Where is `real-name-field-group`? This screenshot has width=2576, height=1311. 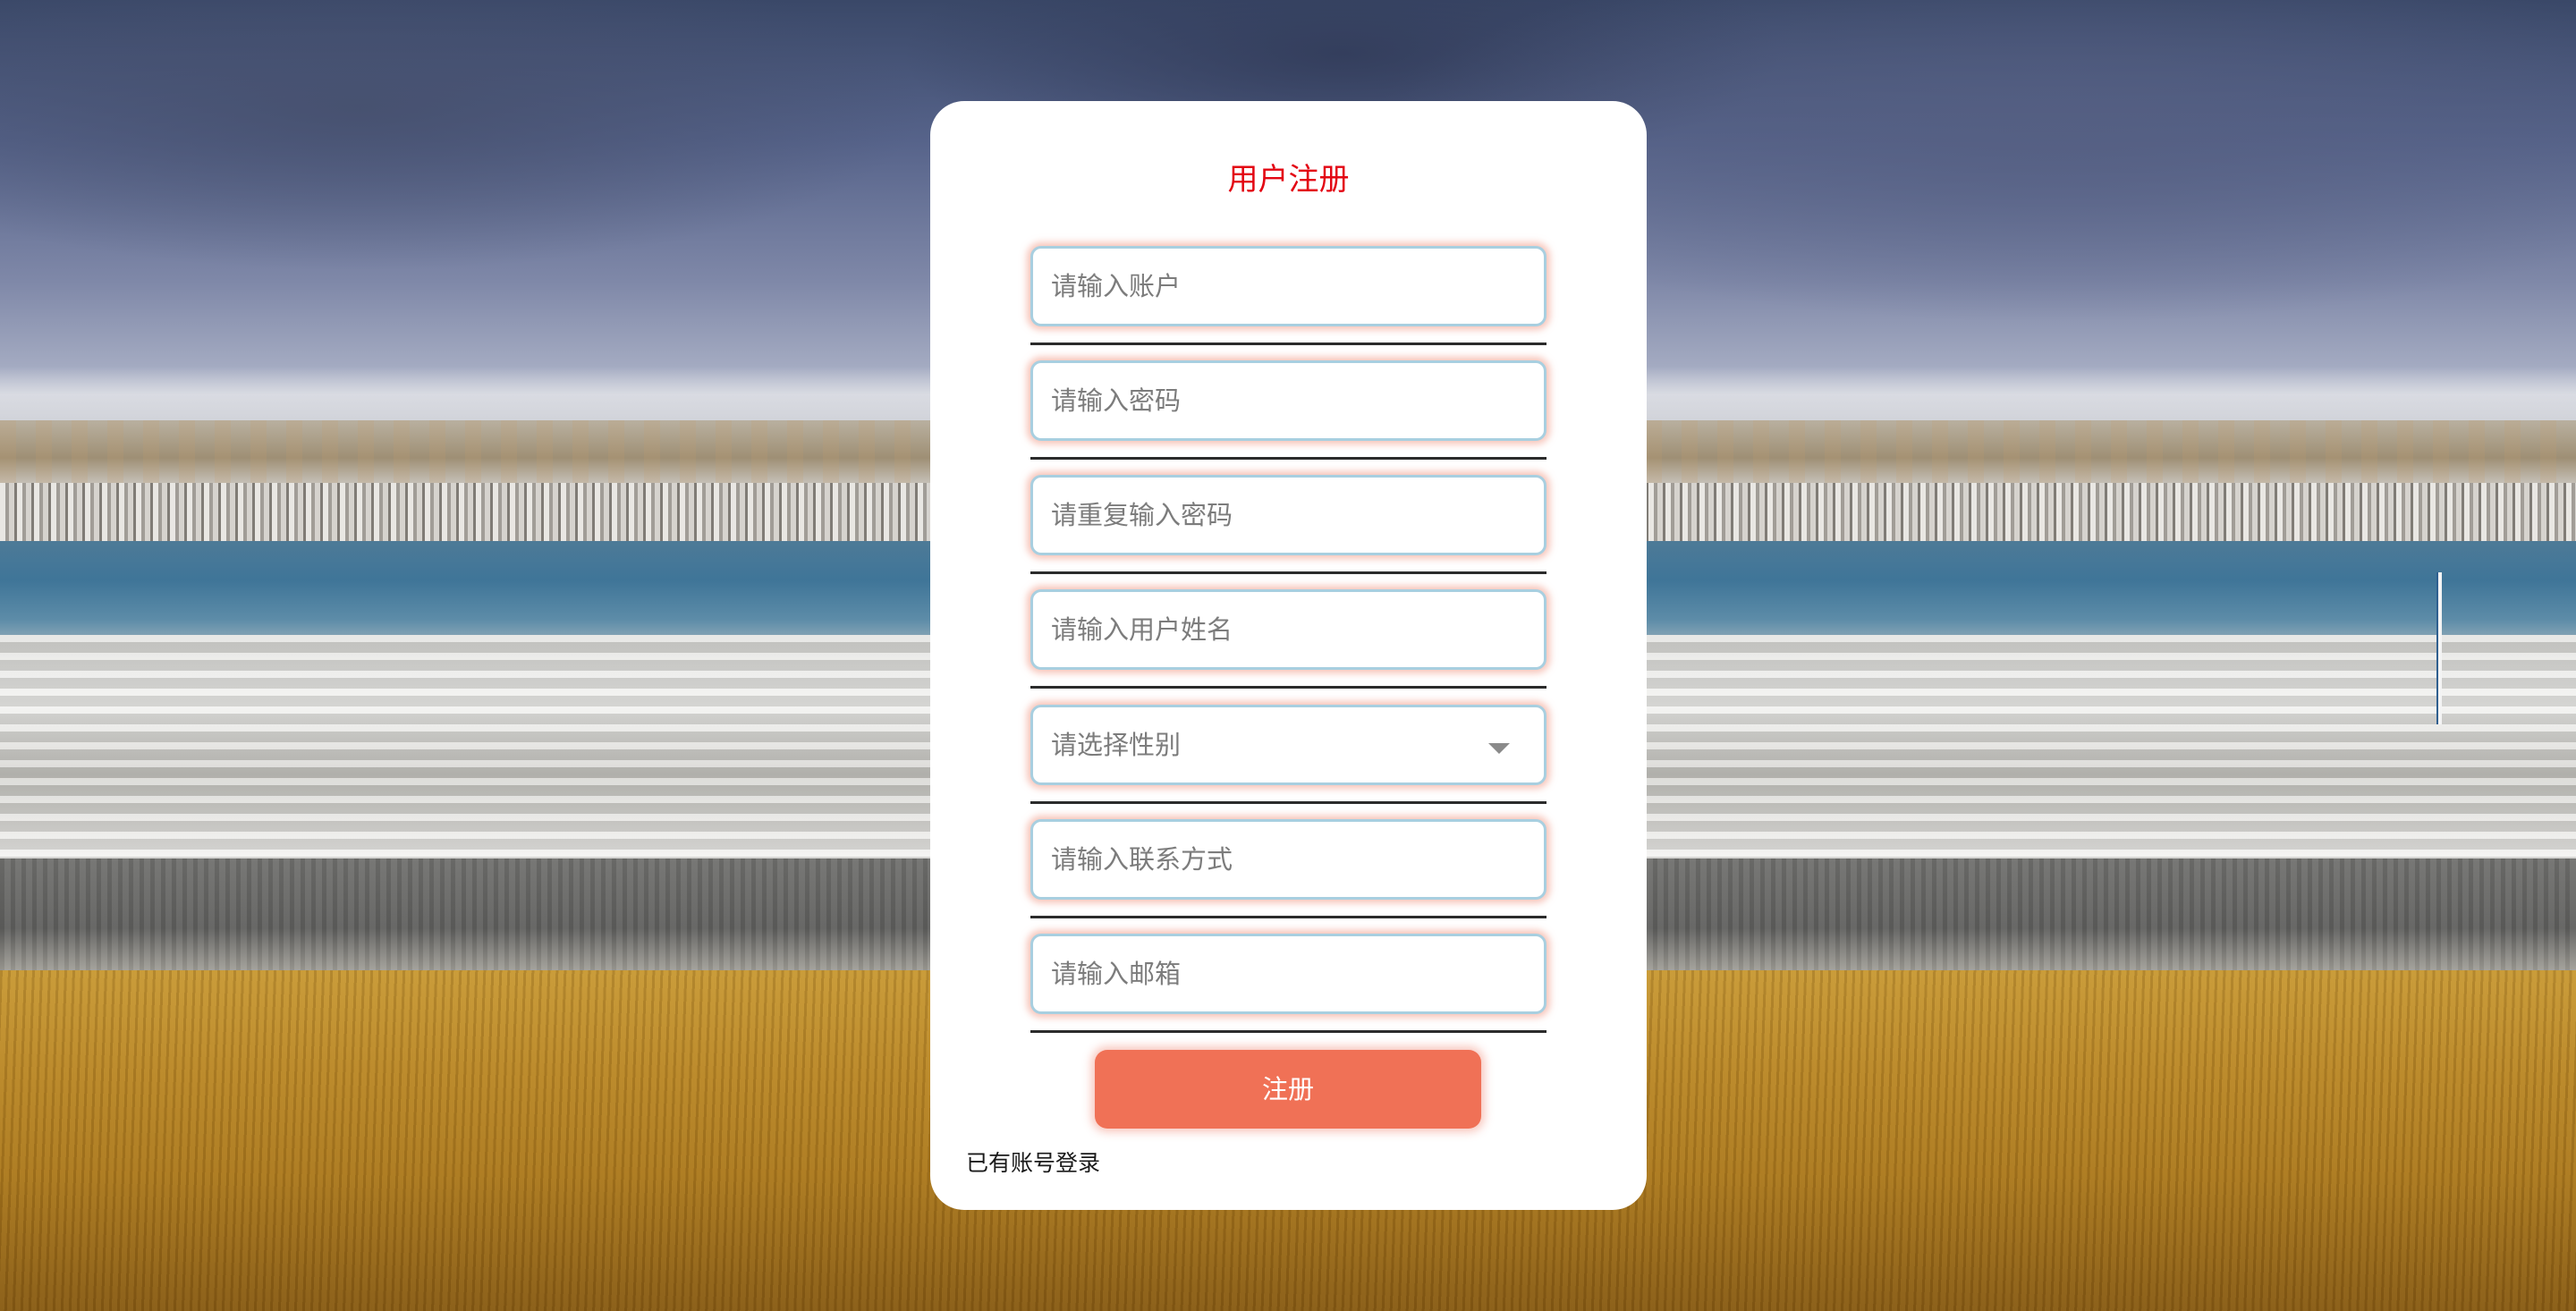 real-name-field-group is located at coordinates (1288, 646).